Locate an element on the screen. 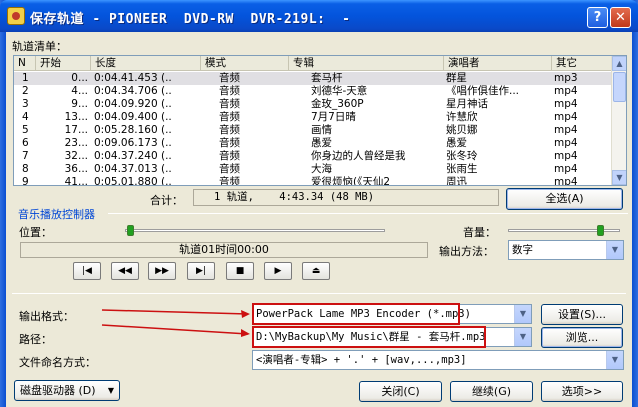 Image resolution: width=638 pixels, height=407 pixels. output-divider is located at coordinates (319, 293).